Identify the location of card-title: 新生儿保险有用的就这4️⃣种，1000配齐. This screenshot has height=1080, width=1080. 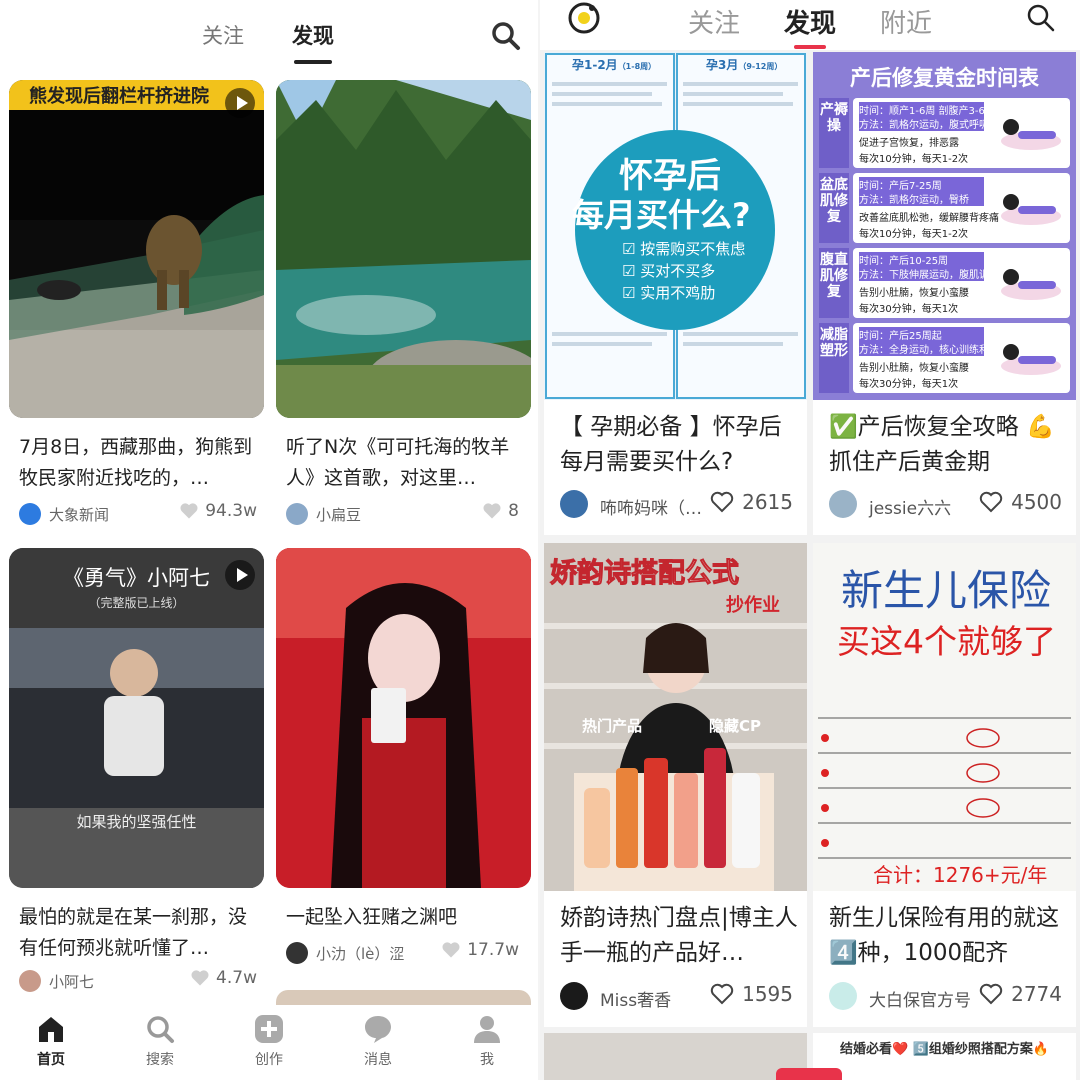
(944, 935).